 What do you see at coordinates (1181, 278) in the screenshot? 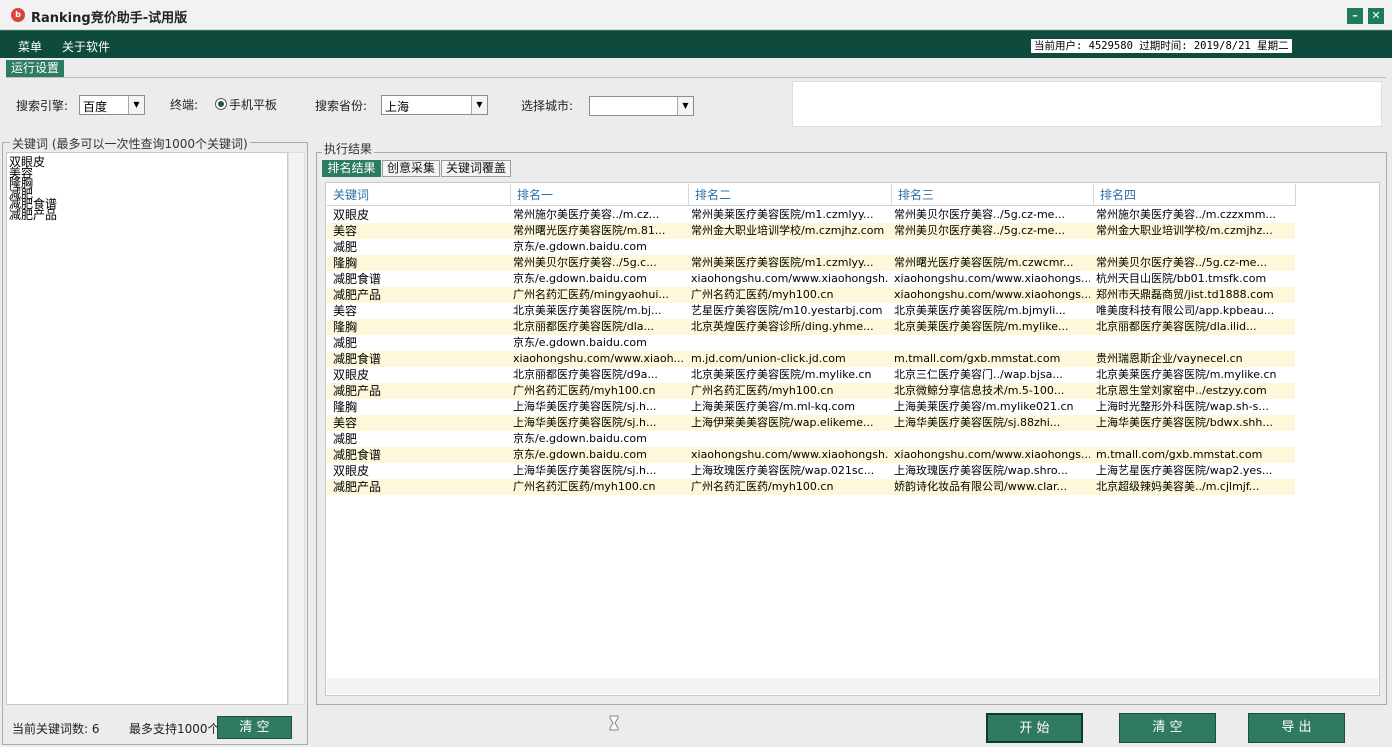
I see `cell-rank-4: 杭州天目山医院/bb01.tmsfk.com` at bounding box center [1181, 278].